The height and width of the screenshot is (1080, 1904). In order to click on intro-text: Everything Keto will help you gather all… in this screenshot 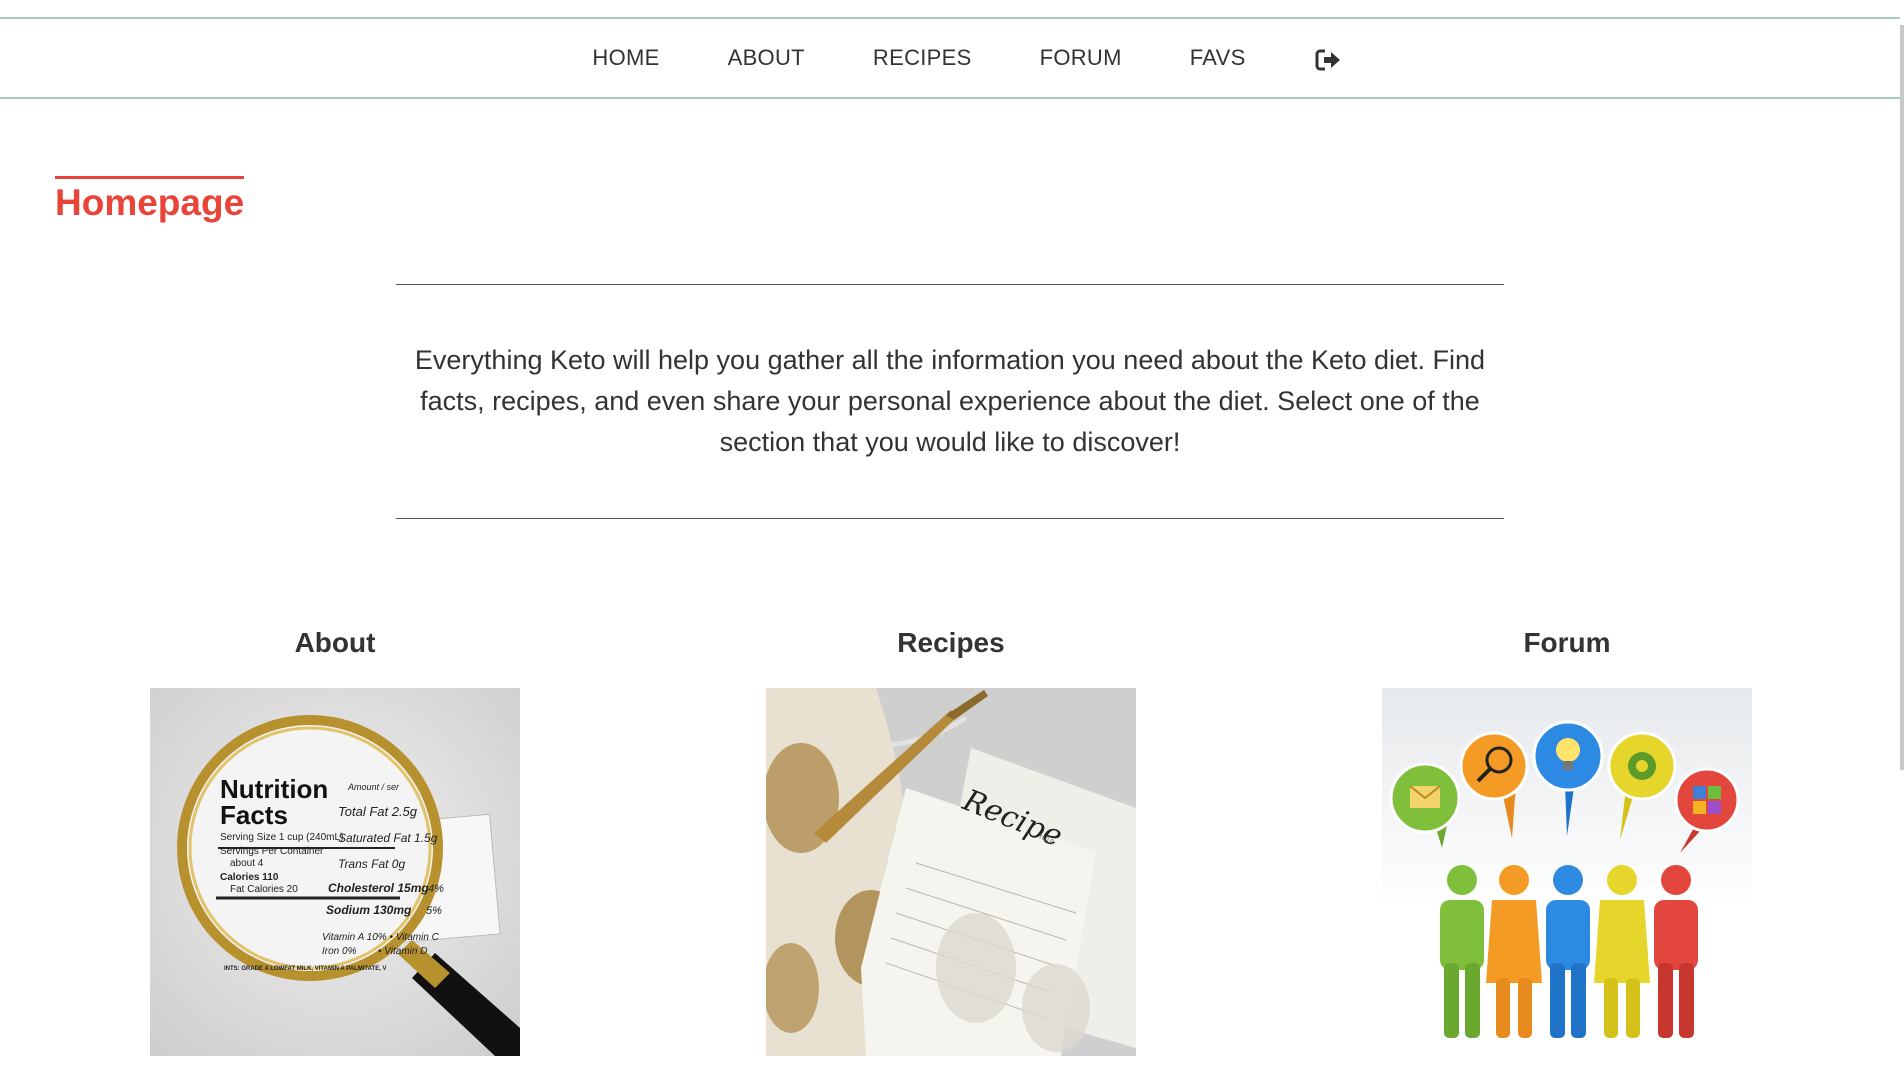, I will do `click(950, 401)`.